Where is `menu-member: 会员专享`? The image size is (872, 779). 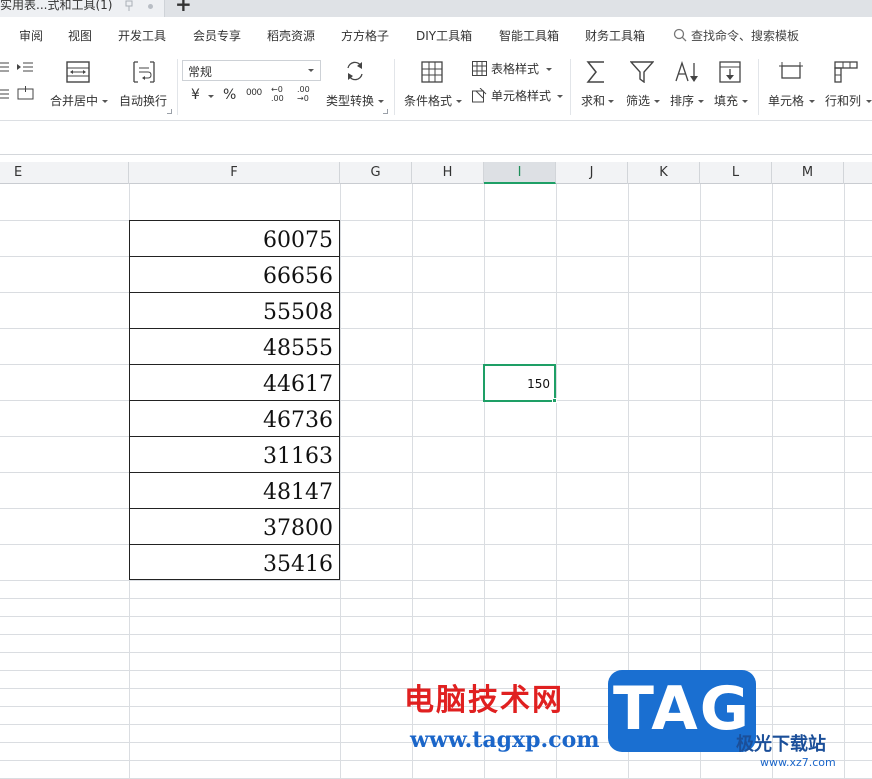
menu-member: 会员专享 is located at coordinates (217, 36).